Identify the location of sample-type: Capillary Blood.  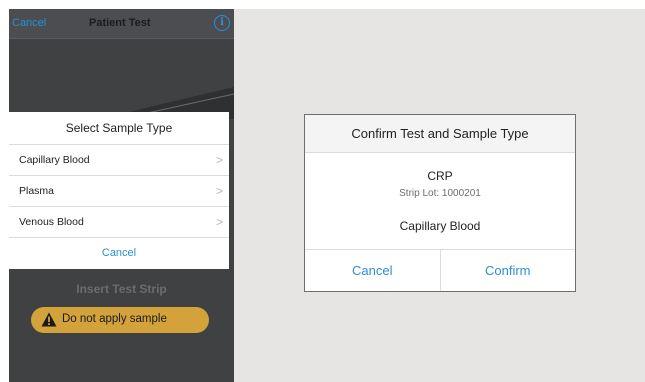
(440, 226).